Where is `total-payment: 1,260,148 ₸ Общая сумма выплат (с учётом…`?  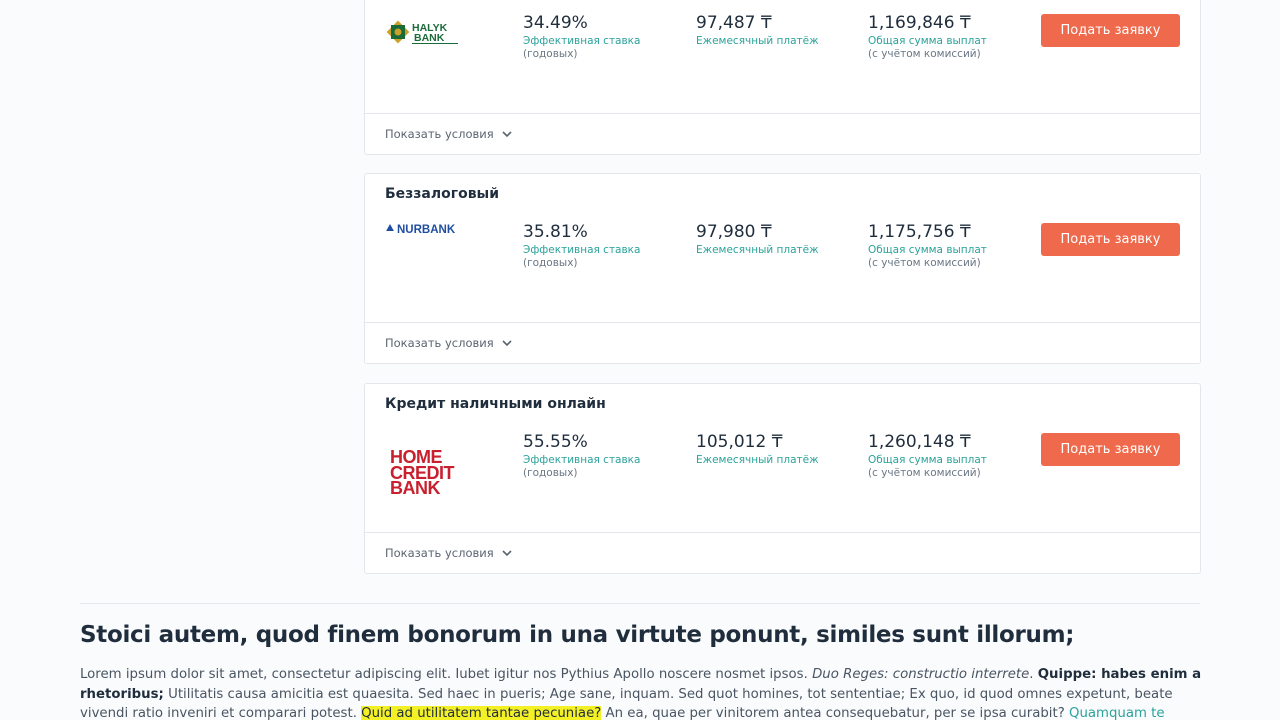
total-payment: 1,260,148 ₸ Общая сумма выплат (с учётом… is located at coordinates (927, 456).